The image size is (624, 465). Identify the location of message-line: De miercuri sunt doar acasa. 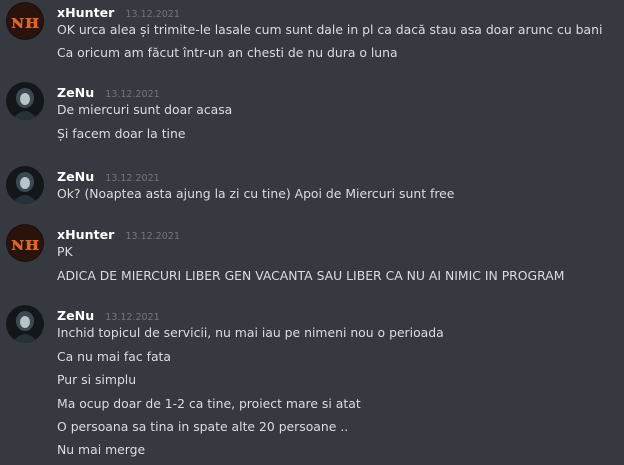
(145, 109).